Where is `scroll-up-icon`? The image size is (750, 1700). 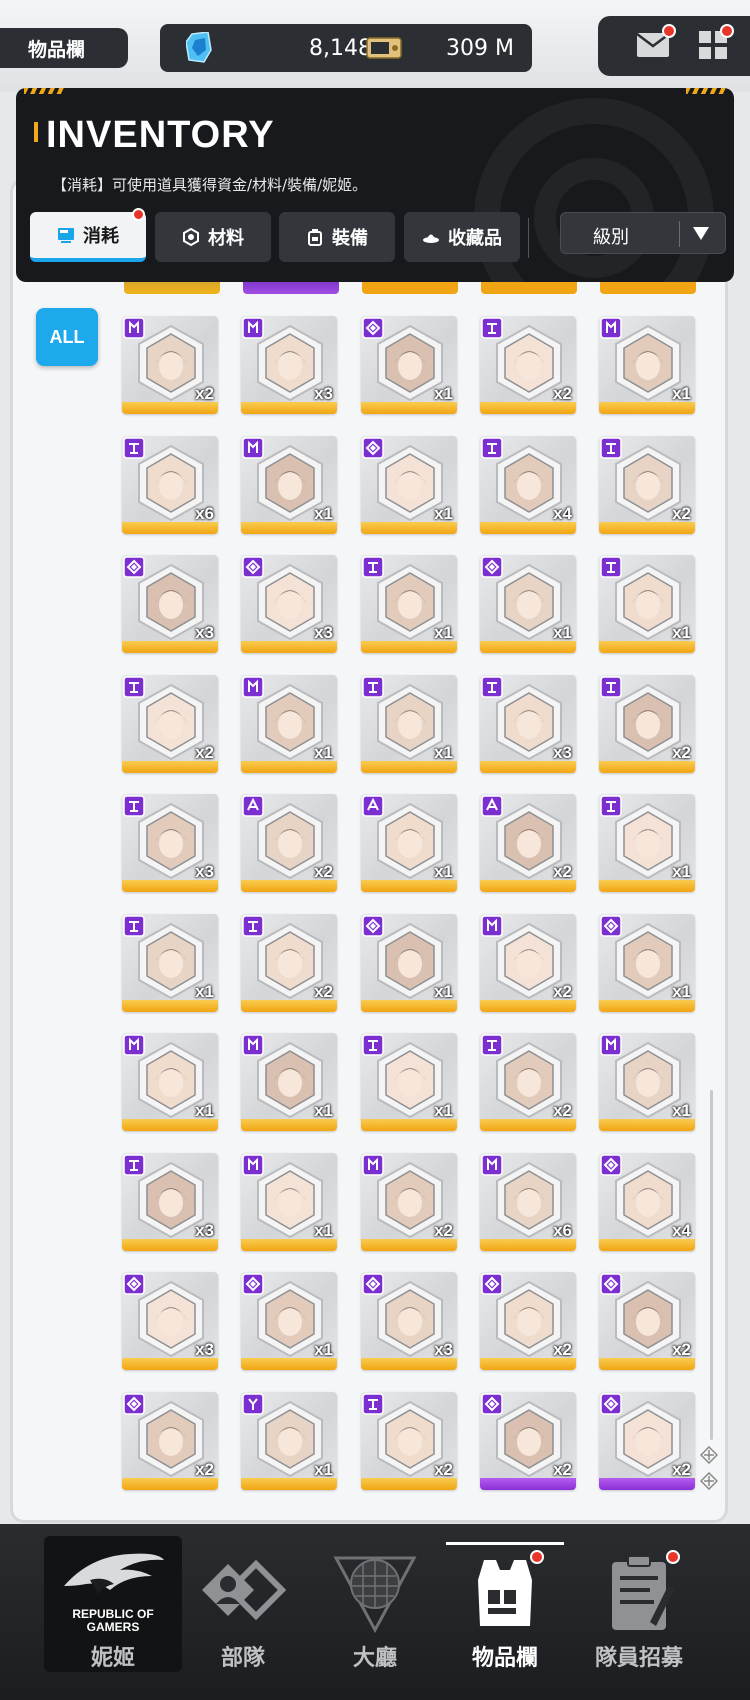
scroll-up-icon is located at coordinates (709, 1455).